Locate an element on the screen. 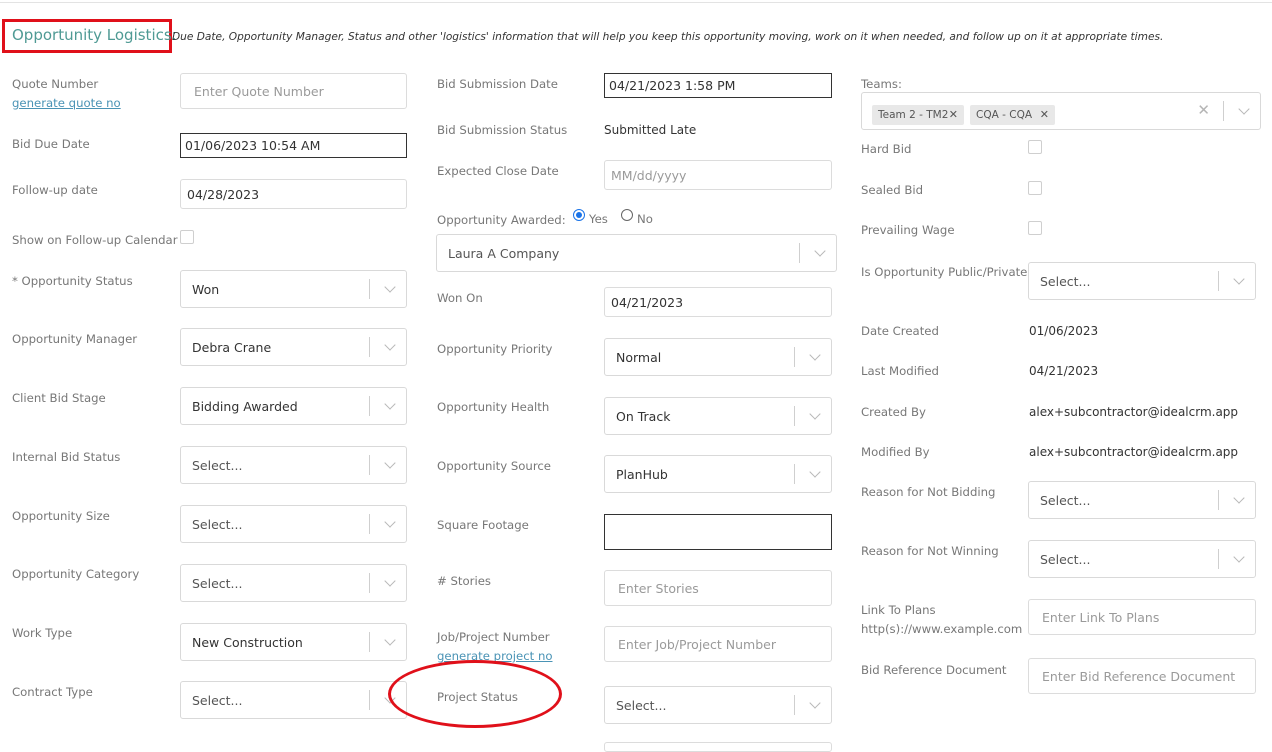 This screenshot has height=752, width=1272. team-tag: CQA - CQA ✕ is located at coordinates (1012, 115).